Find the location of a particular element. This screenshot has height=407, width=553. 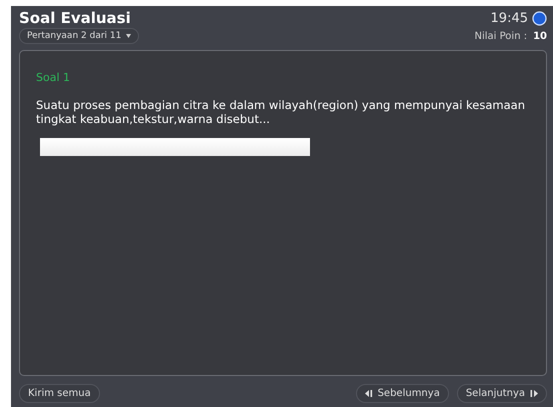

next-button: Selanjutnya is located at coordinates (501, 393).